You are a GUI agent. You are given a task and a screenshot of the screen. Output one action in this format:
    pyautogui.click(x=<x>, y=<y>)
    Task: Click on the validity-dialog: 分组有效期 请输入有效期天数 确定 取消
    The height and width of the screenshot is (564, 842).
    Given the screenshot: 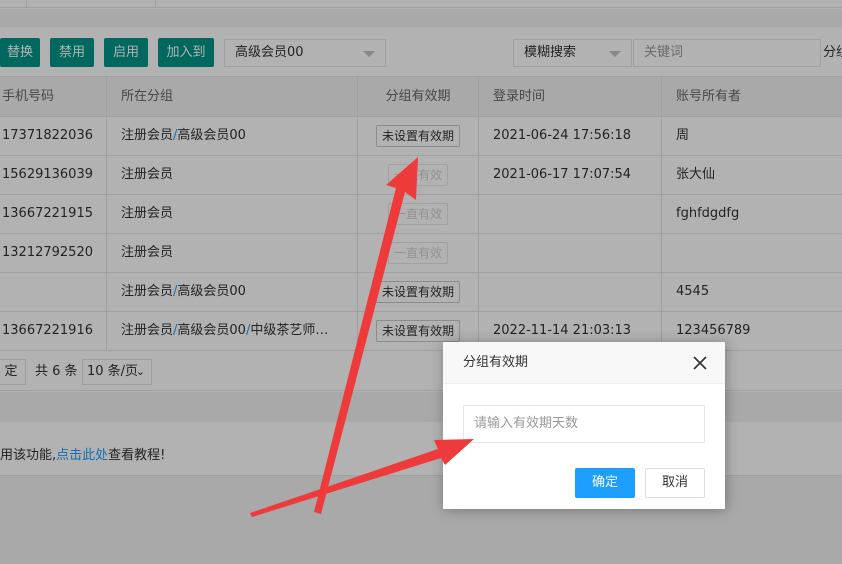 What is the action you would take?
    pyautogui.click(x=584, y=425)
    